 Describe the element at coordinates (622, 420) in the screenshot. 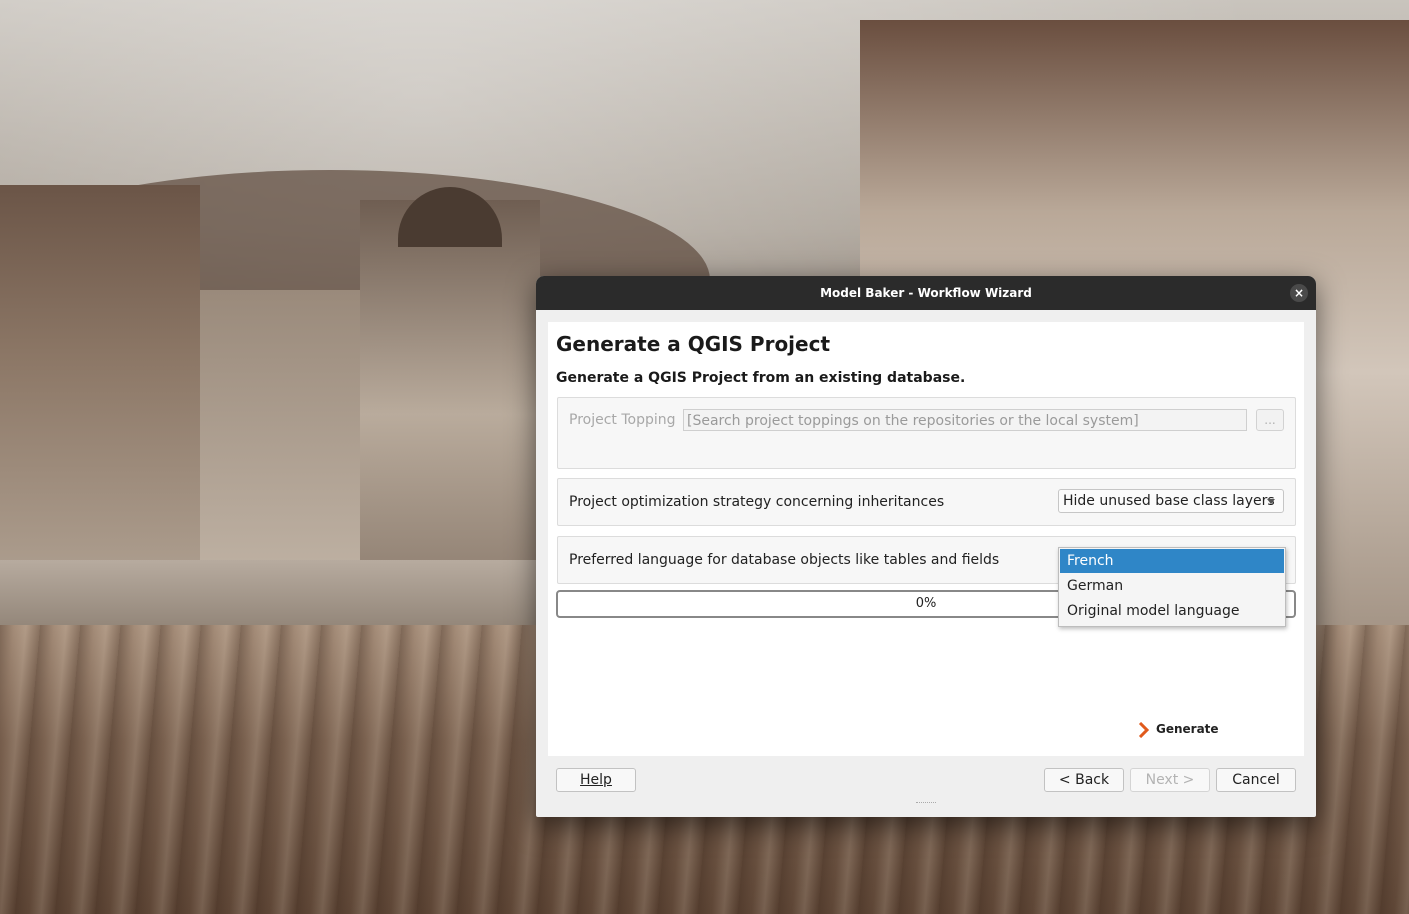

I see `project-topping-label: Project Topping` at that location.